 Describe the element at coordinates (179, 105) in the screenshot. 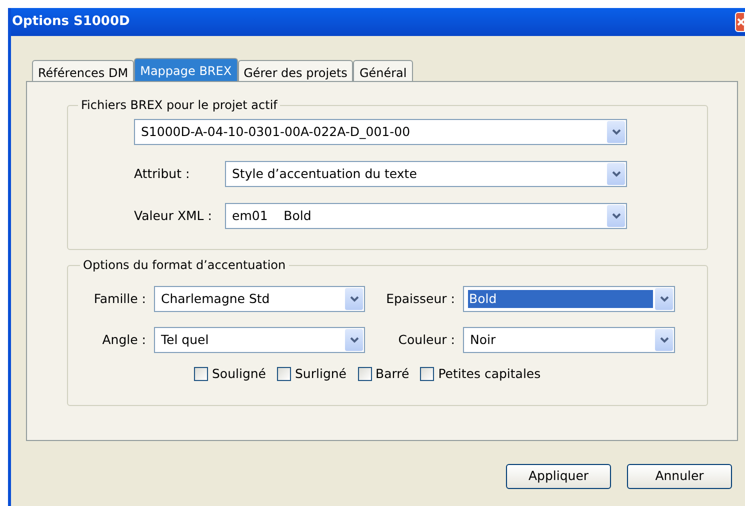

I see `group-title: Fichiers BREX pour le projet actif` at that location.